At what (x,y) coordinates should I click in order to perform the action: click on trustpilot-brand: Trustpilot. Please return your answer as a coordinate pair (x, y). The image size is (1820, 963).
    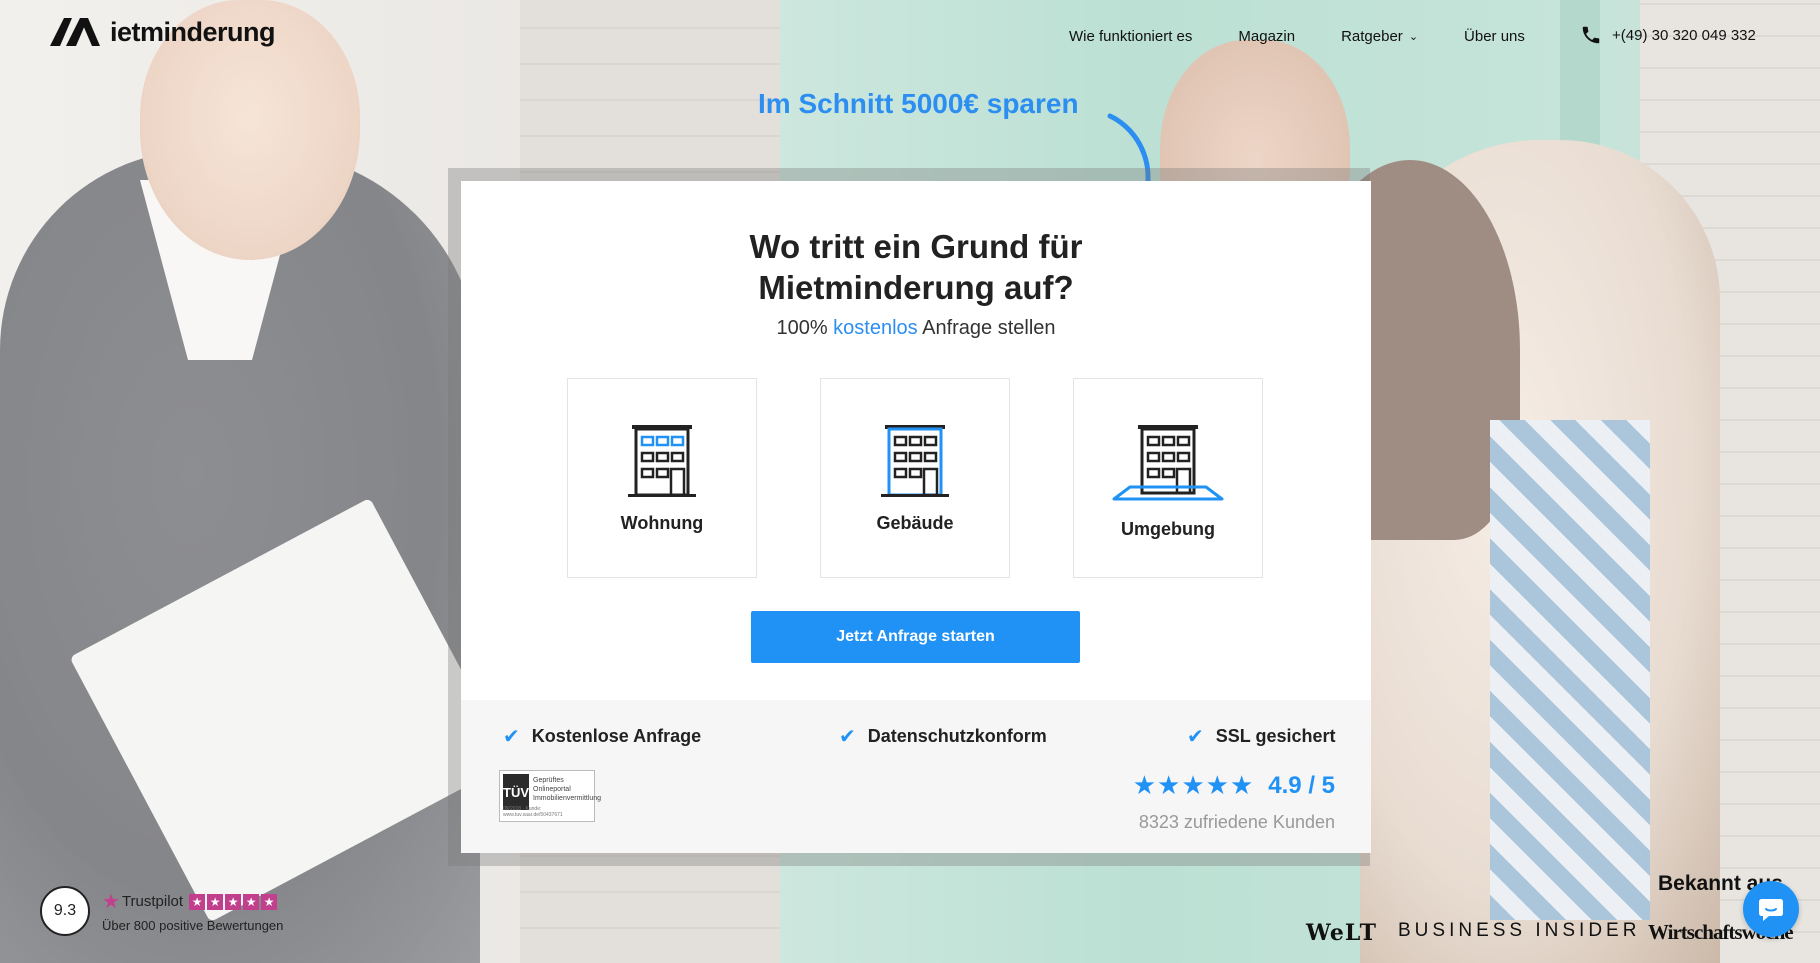
    Looking at the image, I should click on (152, 901).